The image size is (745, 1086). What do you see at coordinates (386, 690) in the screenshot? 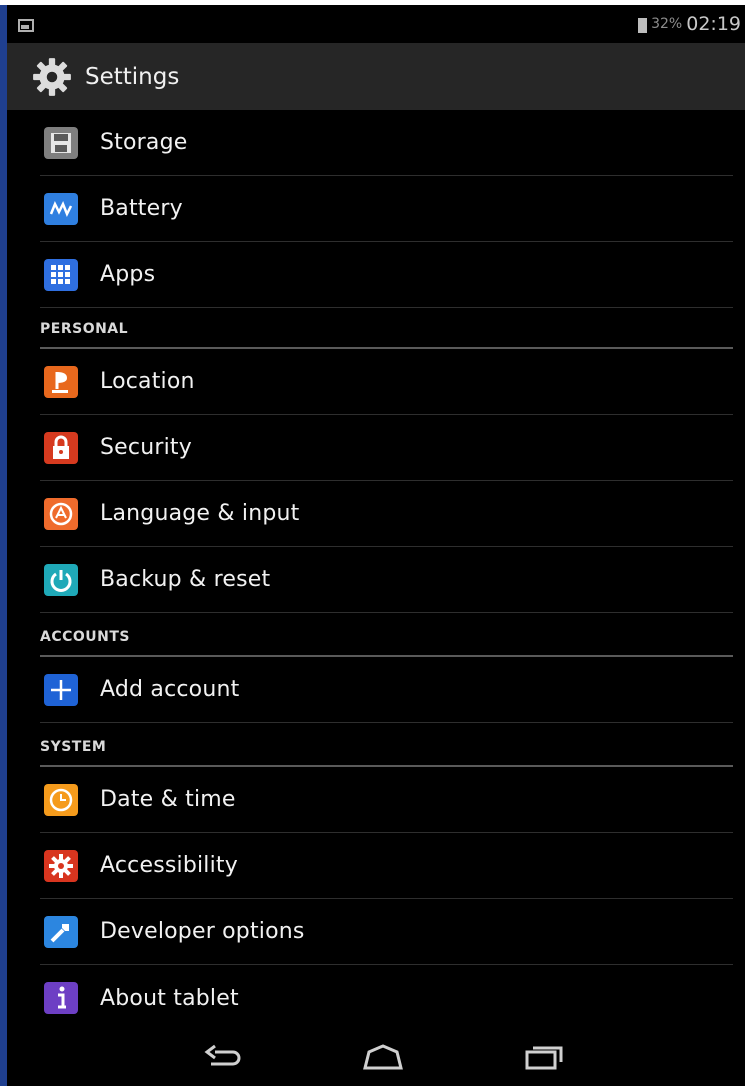
I see `settings-item-add-account: Add account` at bounding box center [386, 690].